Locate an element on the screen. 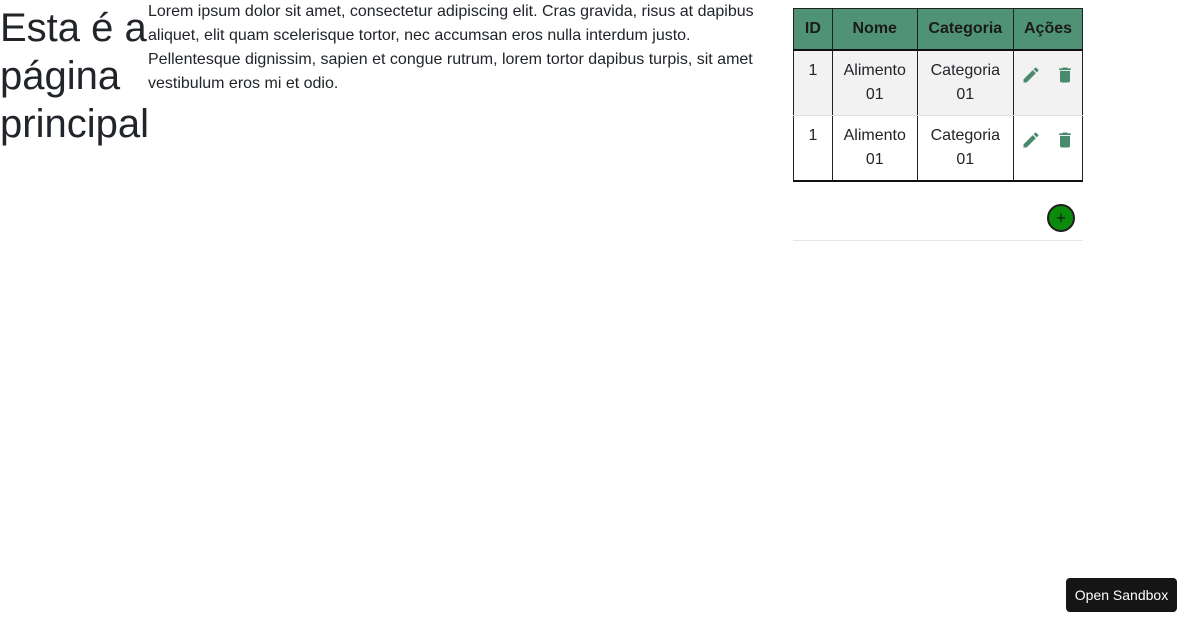  table-footer: + is located at coordinates (938, 211).